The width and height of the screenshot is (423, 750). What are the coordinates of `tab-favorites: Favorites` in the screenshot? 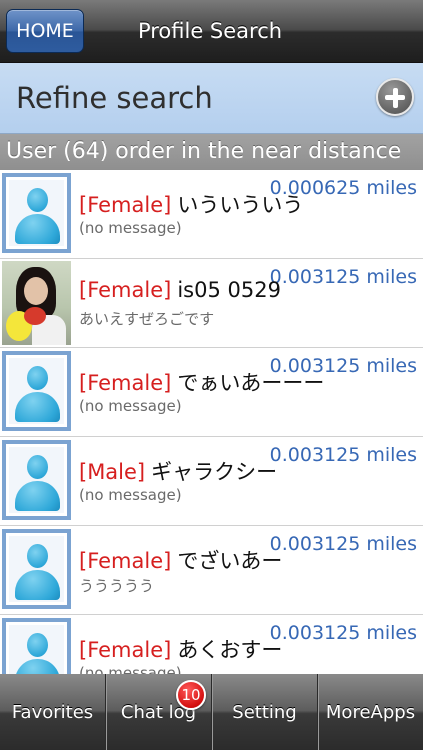 It's located at (52, 712).